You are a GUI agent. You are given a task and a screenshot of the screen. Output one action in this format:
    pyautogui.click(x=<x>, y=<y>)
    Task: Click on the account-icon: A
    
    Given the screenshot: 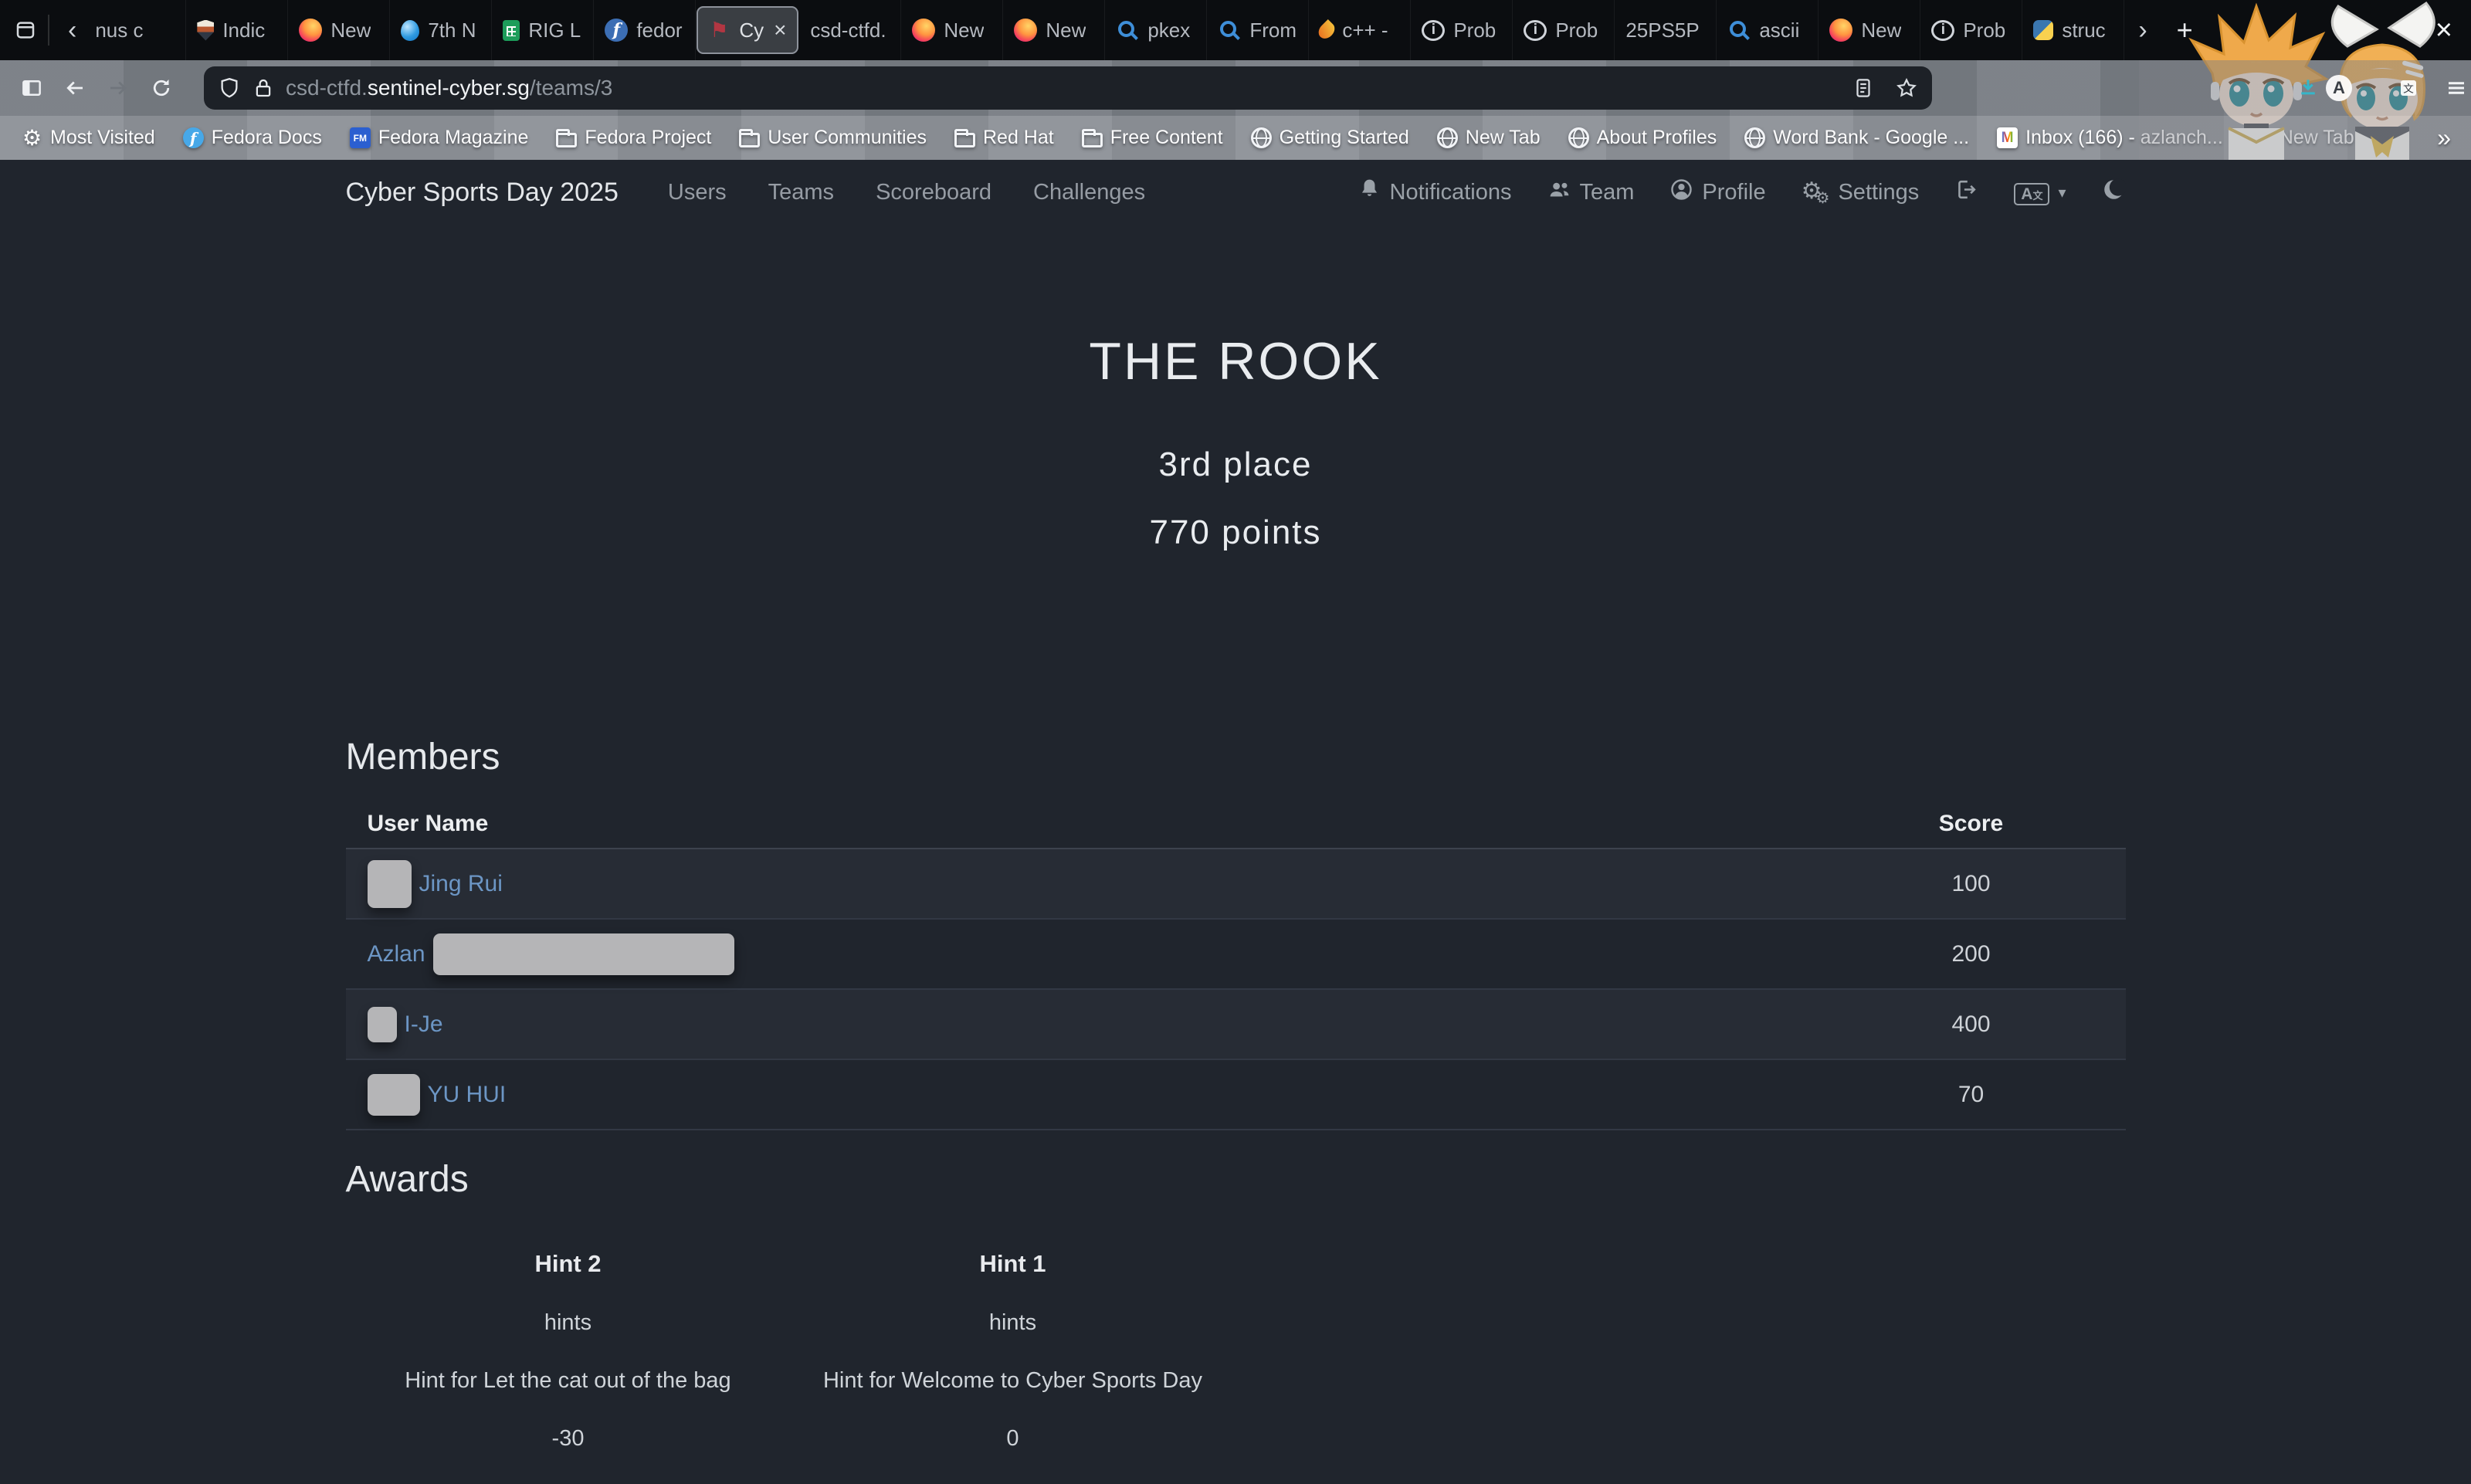 What is the action you would take?
    pyautogui.click(x=2339, y=88)
    